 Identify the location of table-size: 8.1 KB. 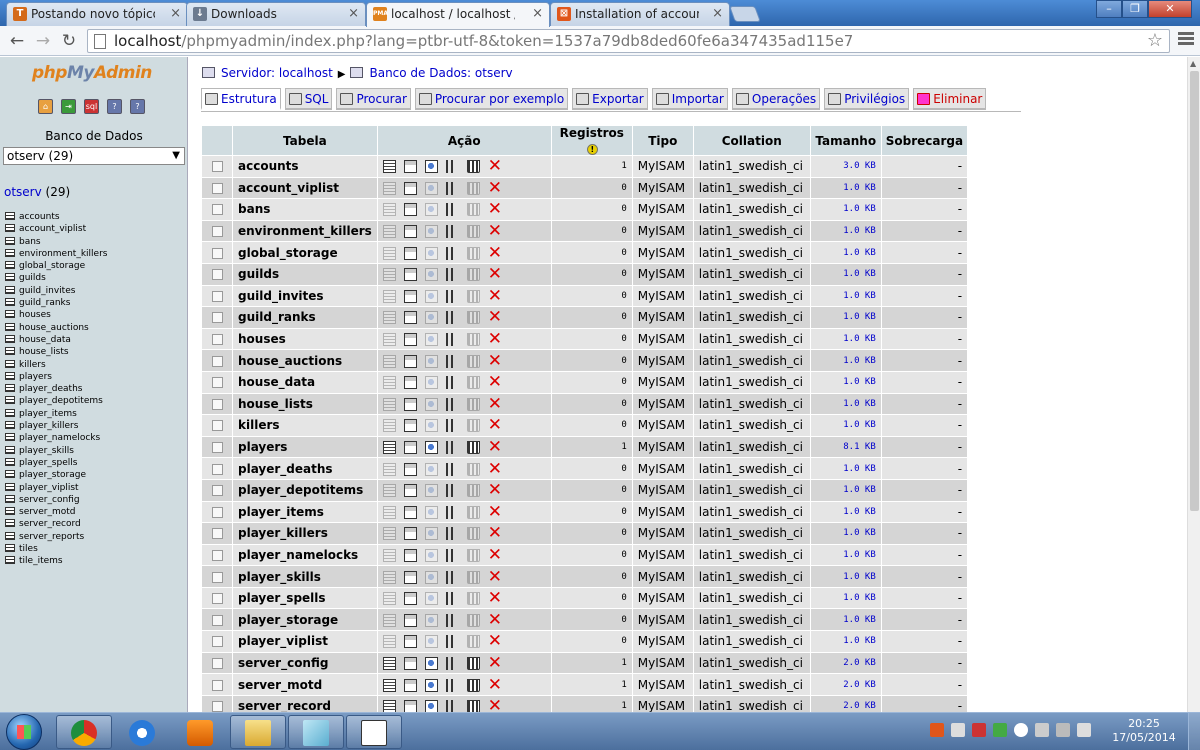
(845, 447).